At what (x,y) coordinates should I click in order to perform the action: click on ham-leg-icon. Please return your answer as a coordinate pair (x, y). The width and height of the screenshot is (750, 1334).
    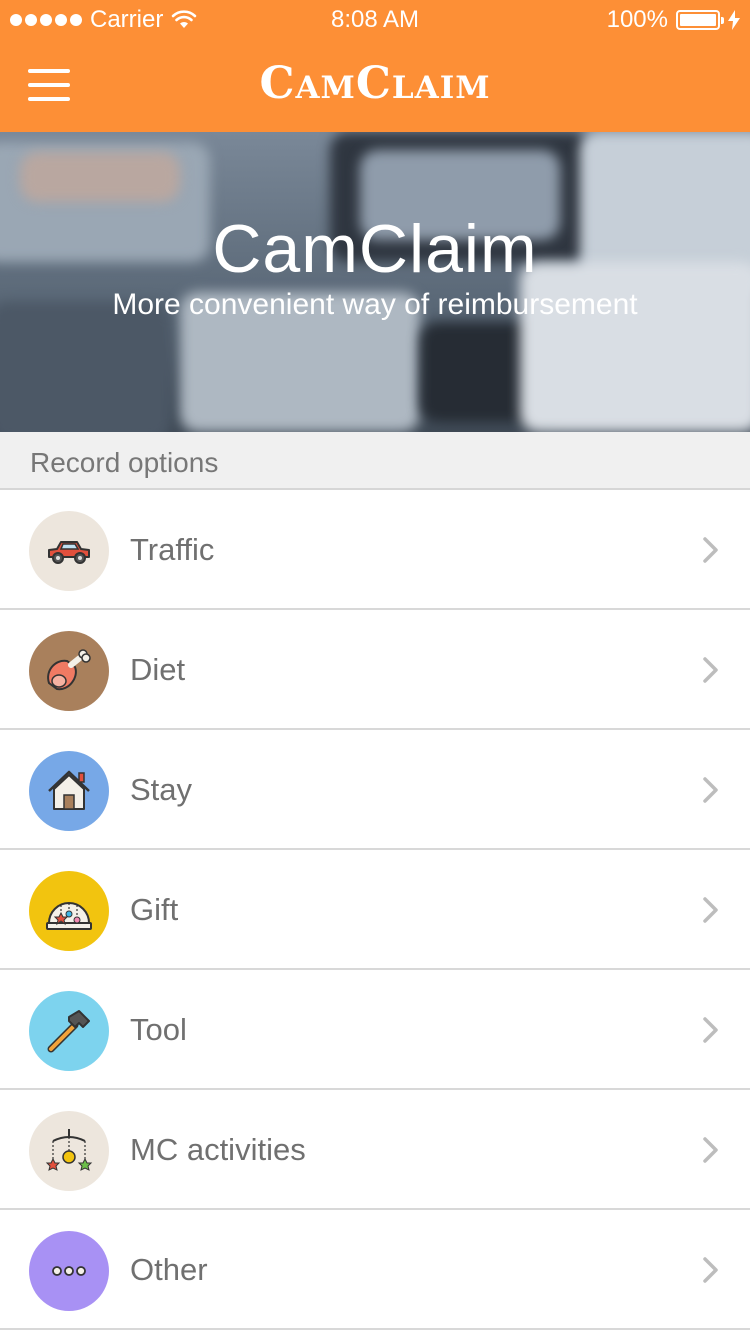
    Looking at the image, I should click on (69, 671).